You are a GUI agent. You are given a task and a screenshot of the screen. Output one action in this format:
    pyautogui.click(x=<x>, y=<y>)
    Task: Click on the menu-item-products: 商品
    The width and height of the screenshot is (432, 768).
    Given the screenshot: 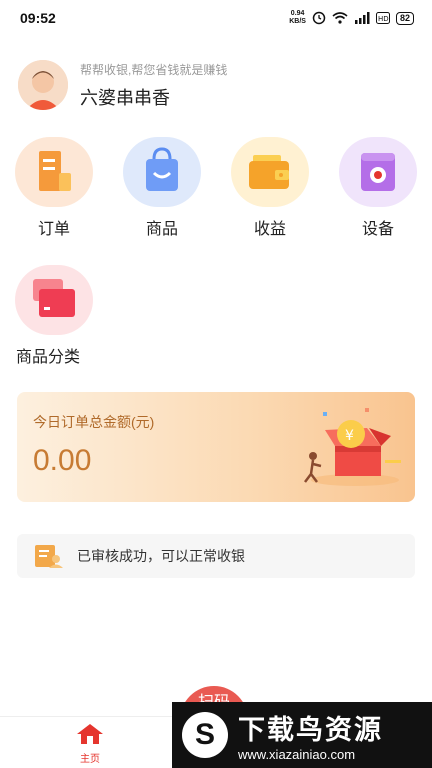 What is the action you would take?
    pyautogui.click(x=162, y=188)
    